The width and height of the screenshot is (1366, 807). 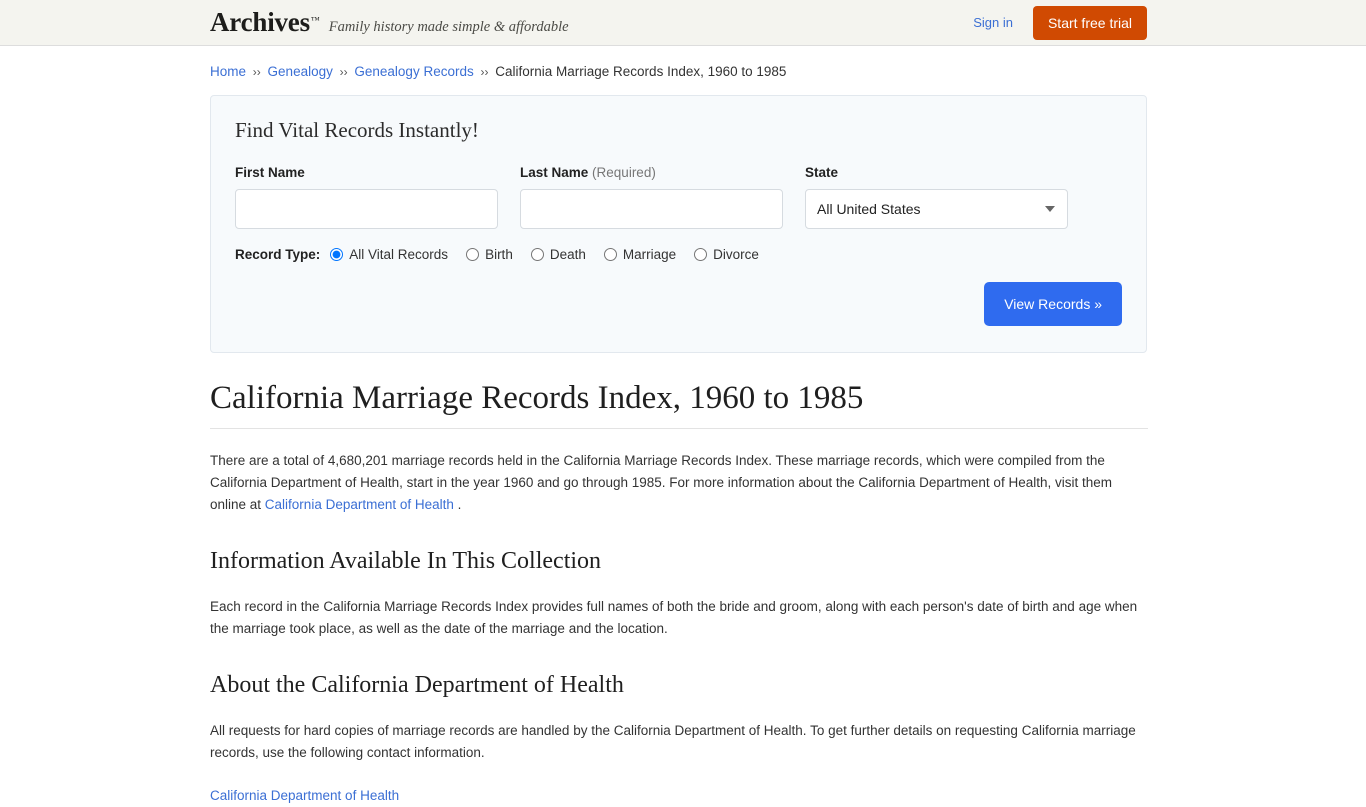 I want to click on breadcrumb-item-genealogy-records: Genealogy Records, so click(x=413, y=71).